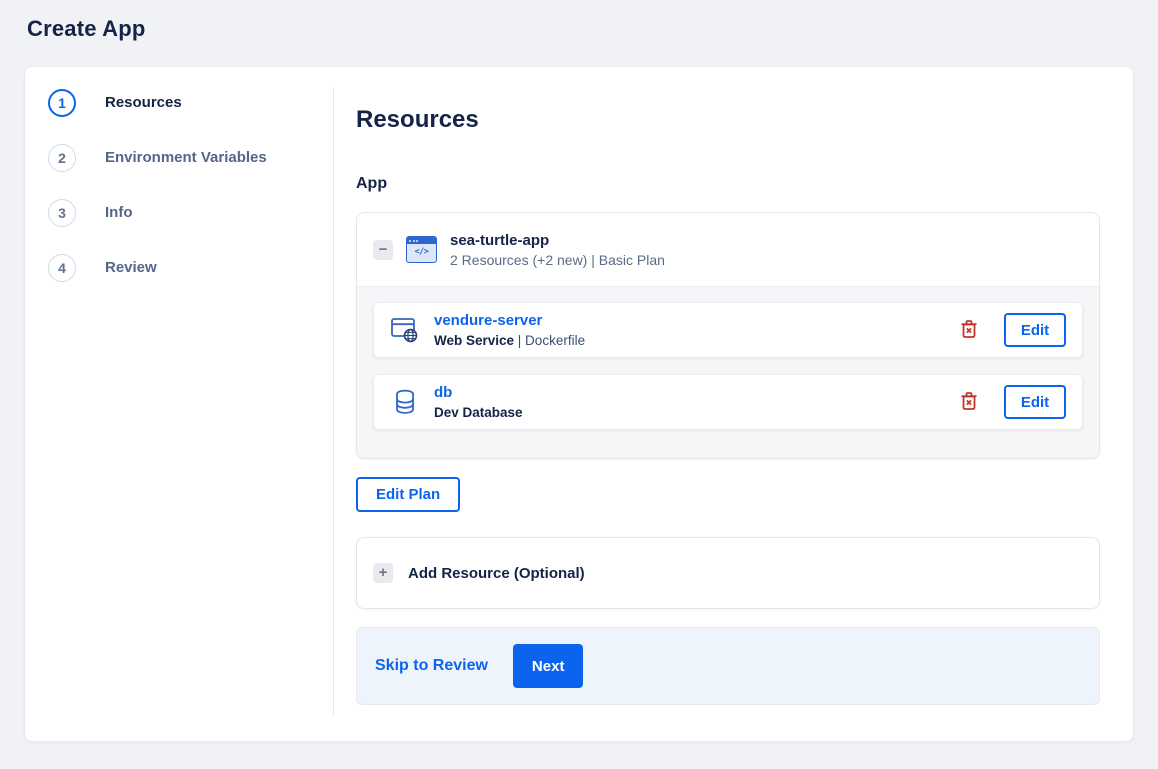  I want to click on app-icon: </>, so click(421, 249).